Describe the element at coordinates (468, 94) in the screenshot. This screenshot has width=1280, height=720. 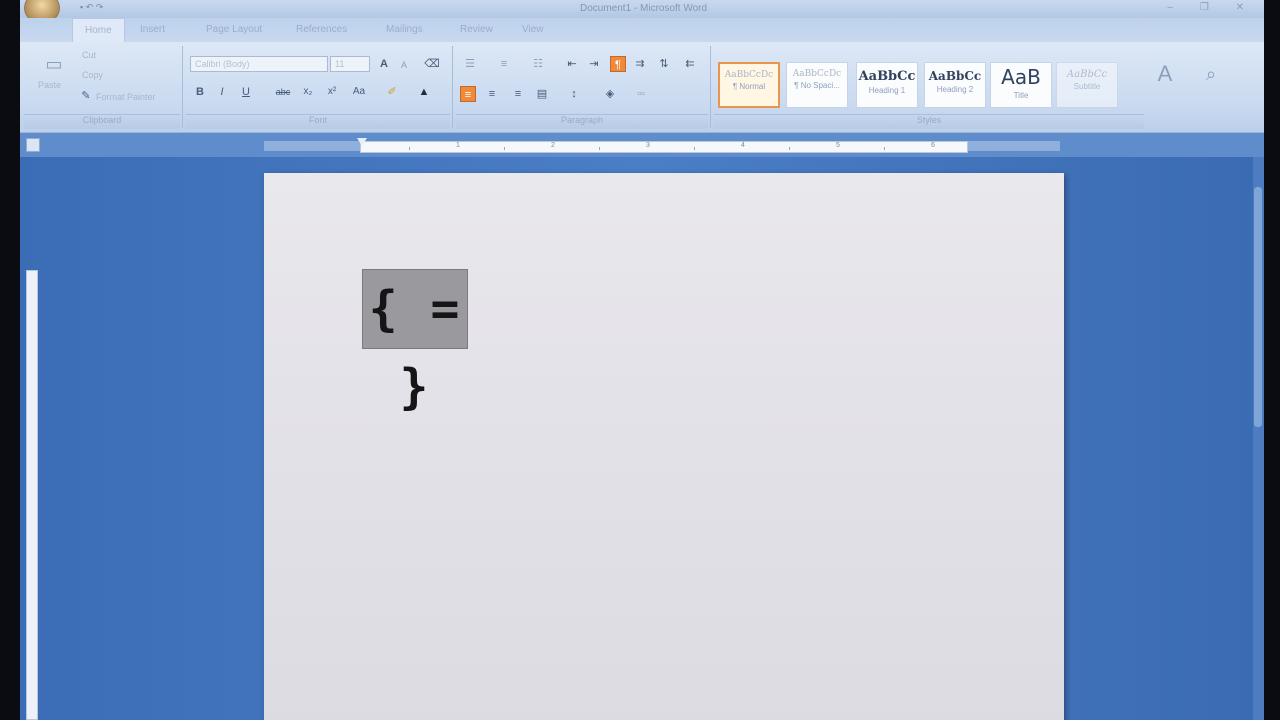
I see `align-left-icon: ≡` at that location.